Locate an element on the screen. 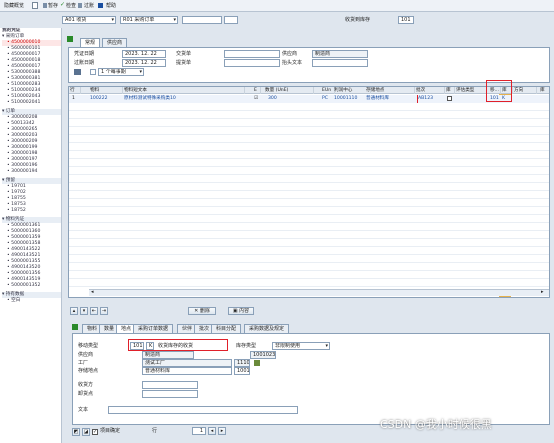  row-last-icon: ⇥ is located at coordinates (104, 311).